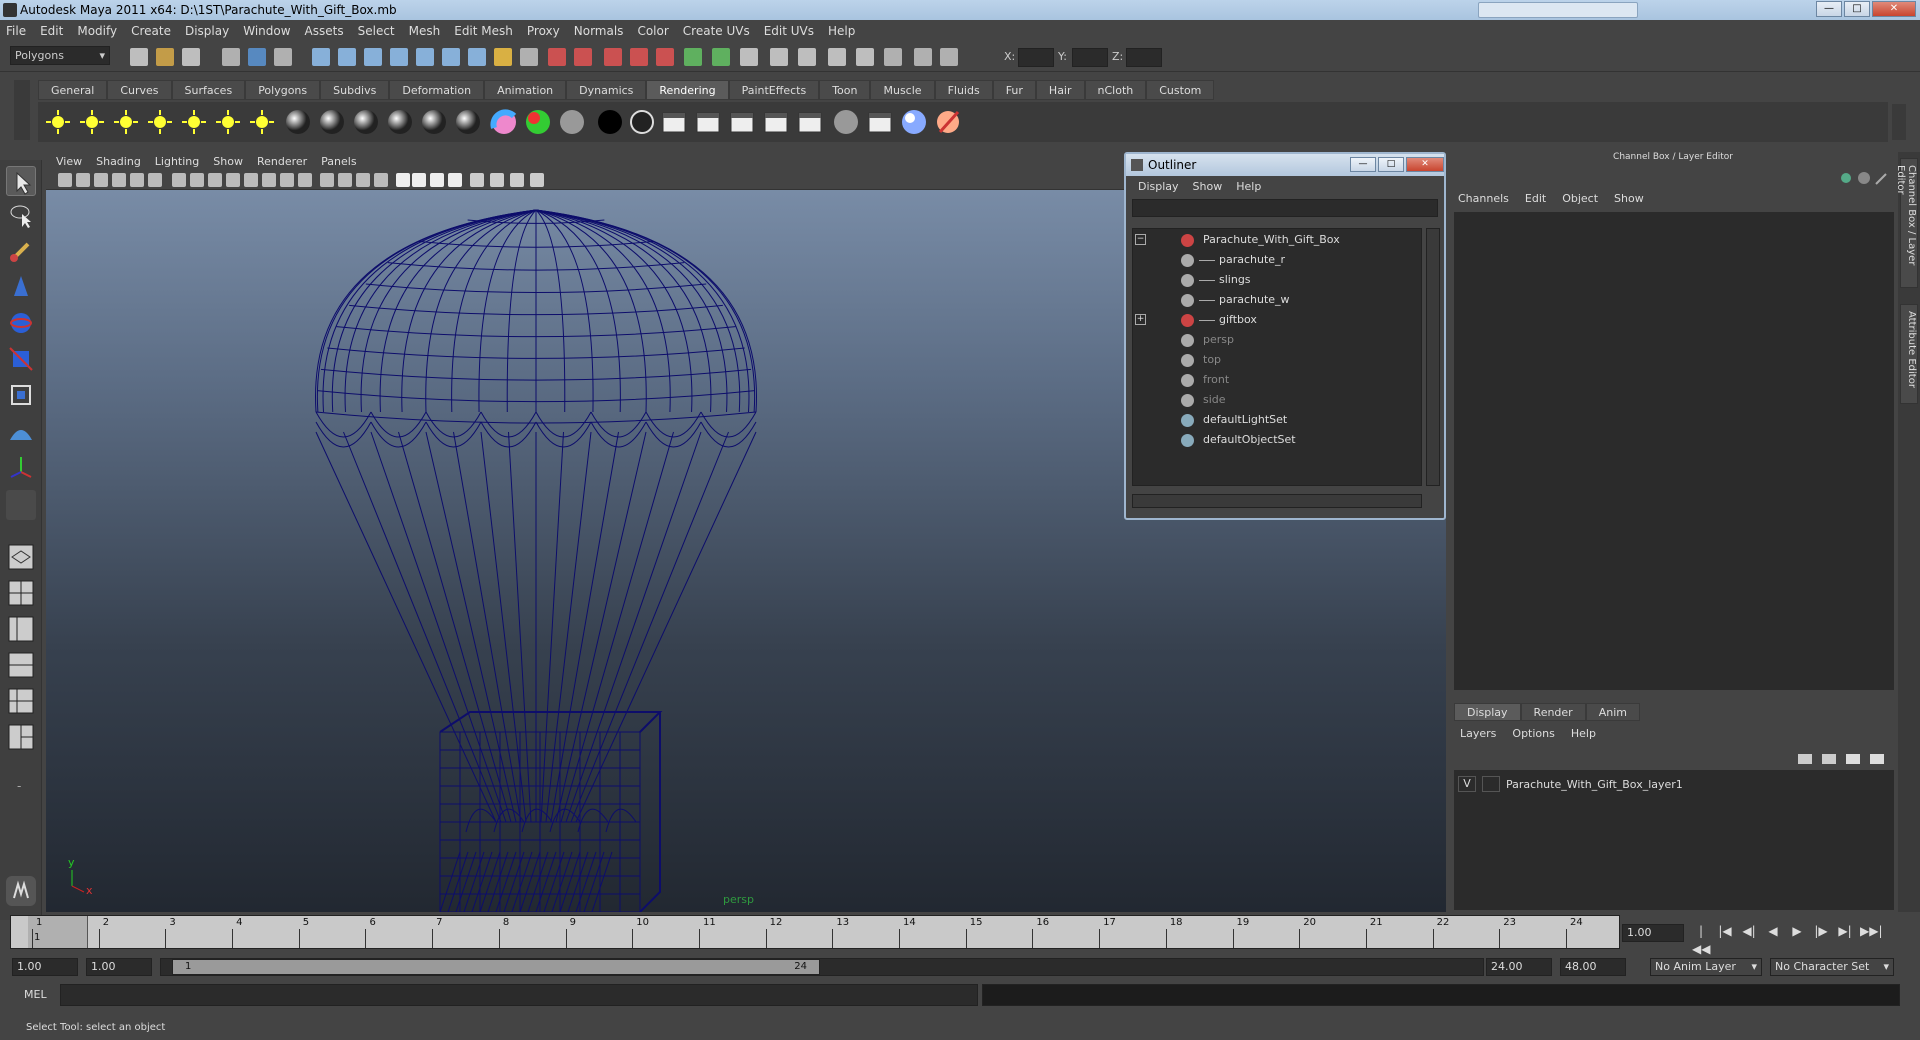  What do you see at coordinates (1909, 354) in the screenshot?
I see `attribute-editor-side-tab: Attribute Editor` at bounding box center [1909, 354].